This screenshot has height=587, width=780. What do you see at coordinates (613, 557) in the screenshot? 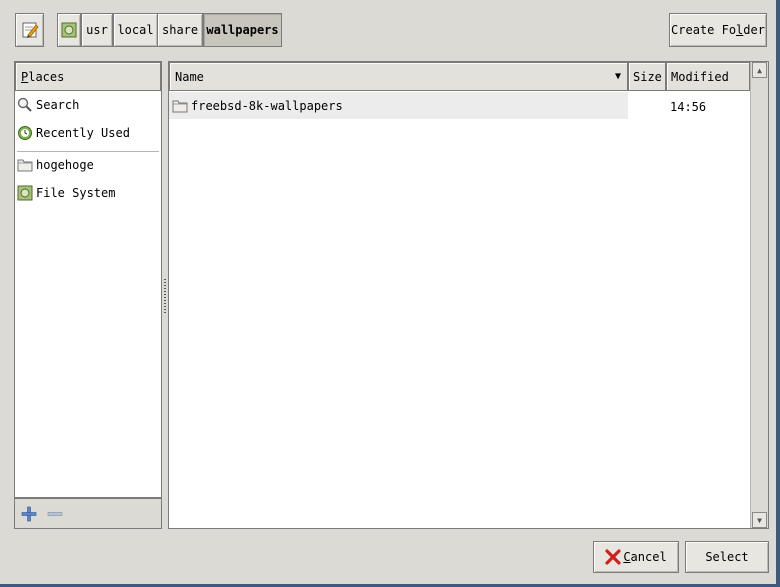
I see `cancel-icon` at bounding box center [613, 557].